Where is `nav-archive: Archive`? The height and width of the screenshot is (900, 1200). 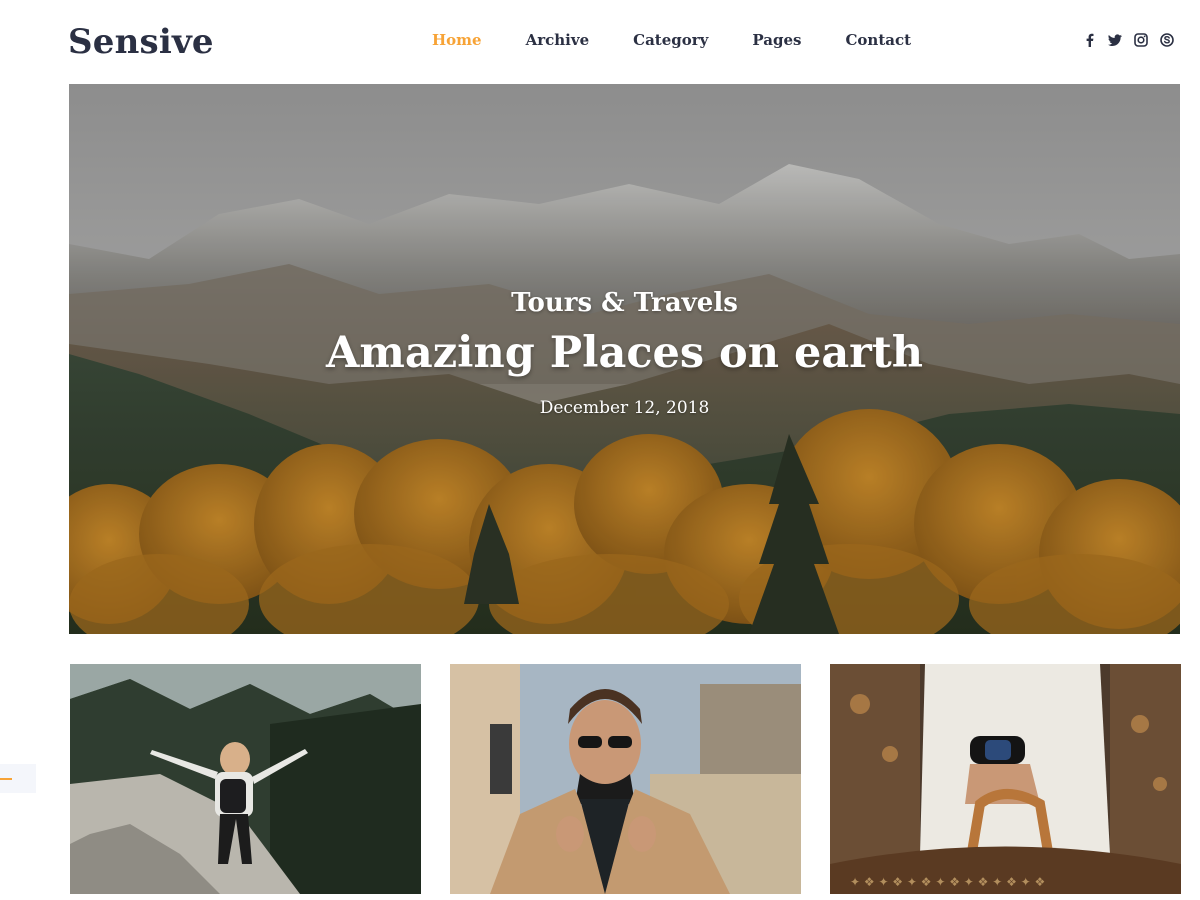 nav-archive: Archive is located at coordinates (558, 40).